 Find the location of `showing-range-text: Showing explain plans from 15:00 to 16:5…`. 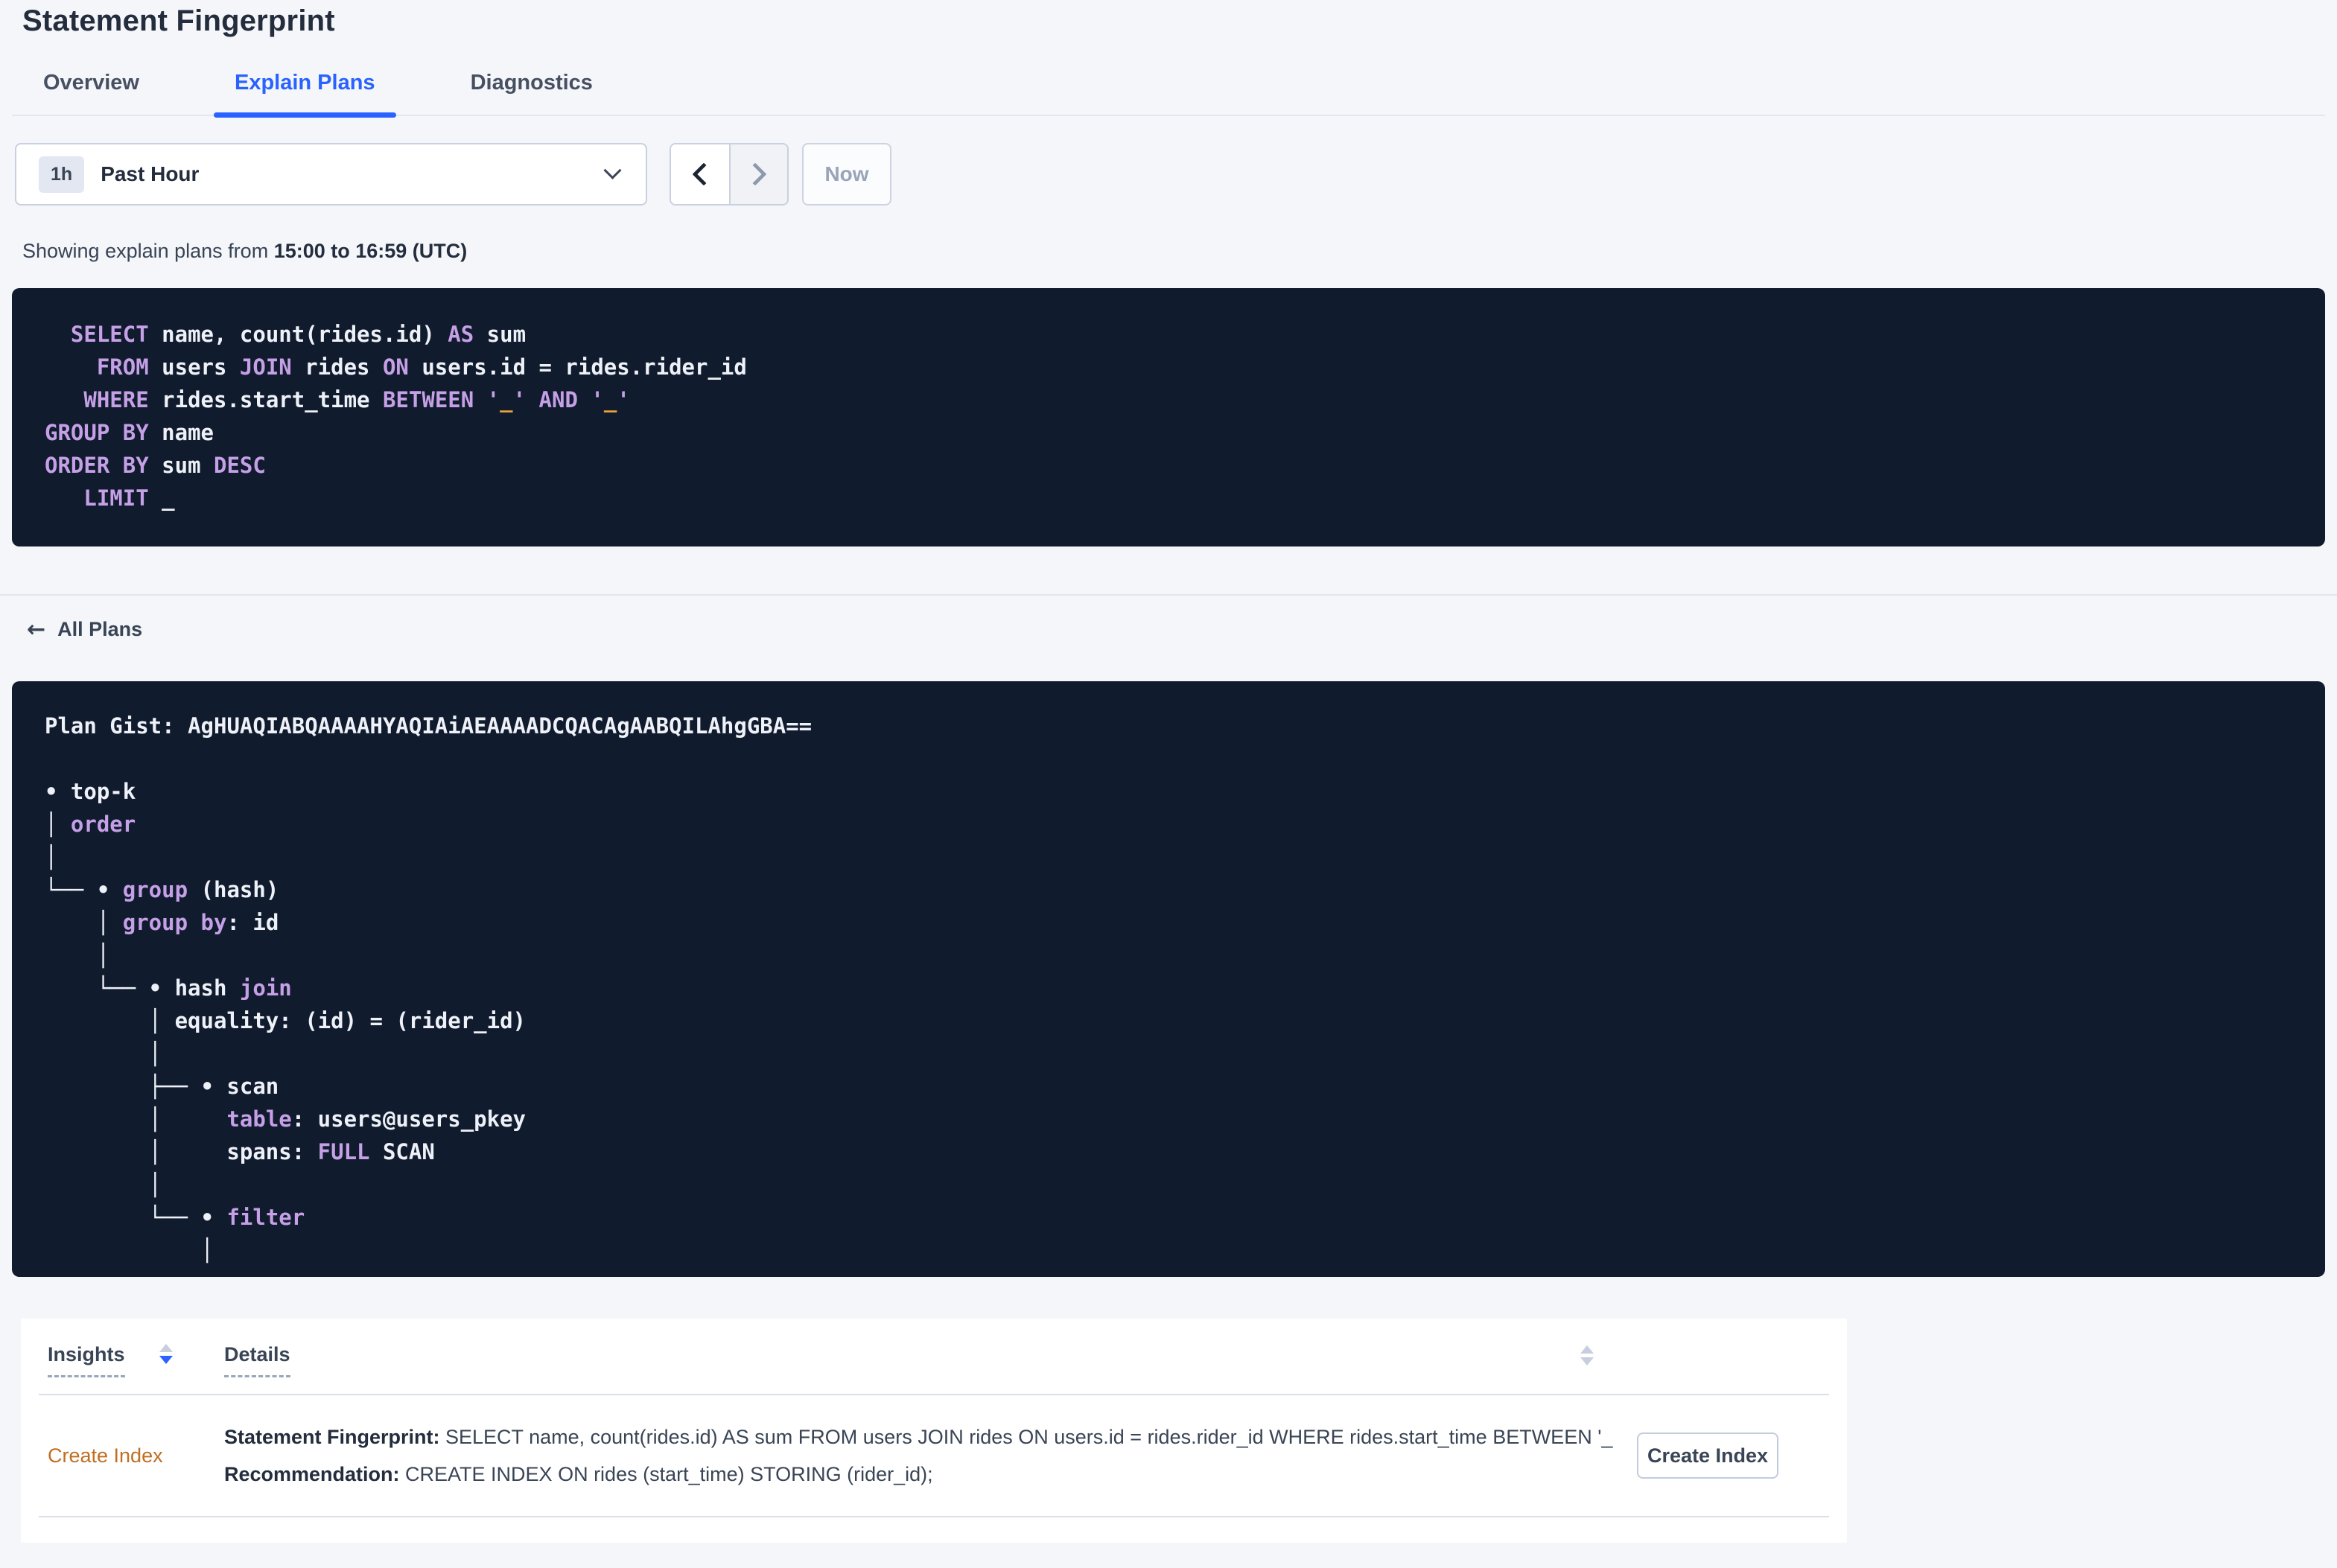

showing-range-text: Showing explain plans from 15:00 to 16:5… is located at coordinates (1173, 251).